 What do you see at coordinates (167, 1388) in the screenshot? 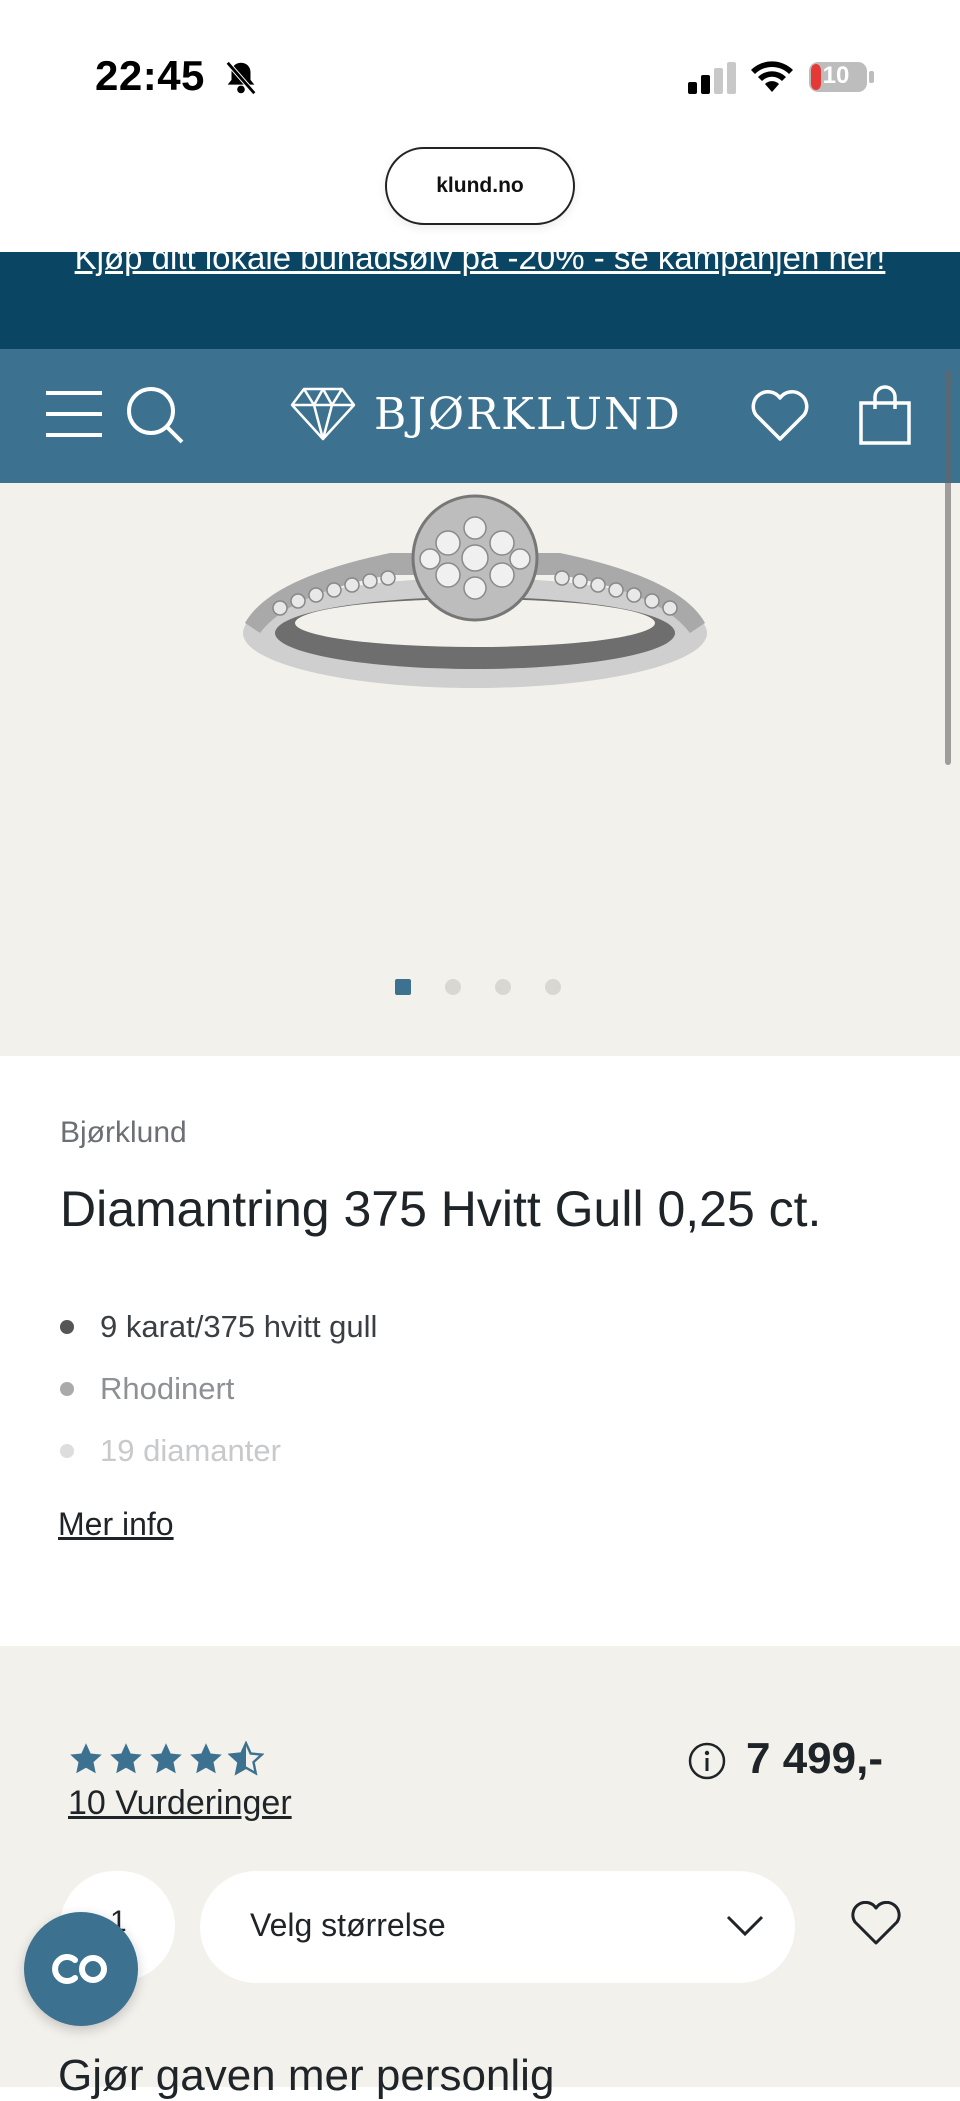
I see `feature-text: Rhodinert` at bounding box center [167, 1388].